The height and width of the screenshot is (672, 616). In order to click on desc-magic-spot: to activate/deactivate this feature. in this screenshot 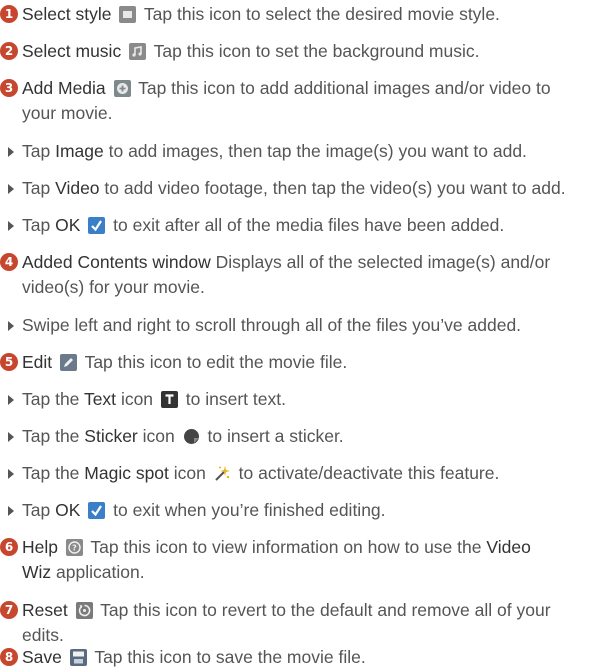, I will do `click(369, 473)`.